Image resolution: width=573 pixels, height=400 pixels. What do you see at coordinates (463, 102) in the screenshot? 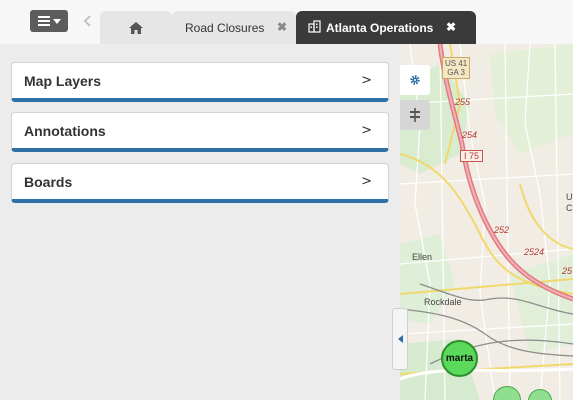
I see `road-number: 255` at bounding box center [463, 102].